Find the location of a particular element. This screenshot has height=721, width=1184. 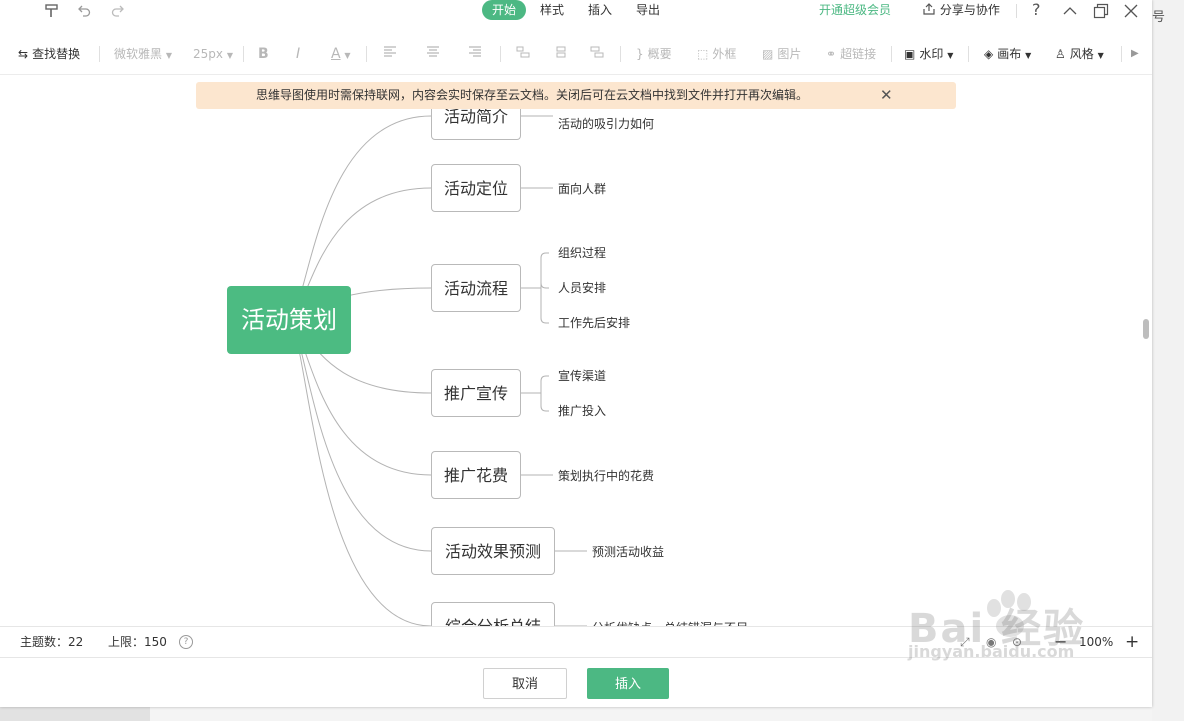

font-family-select: 微软雅黑 ▼ is located at coordinates (143, 54).